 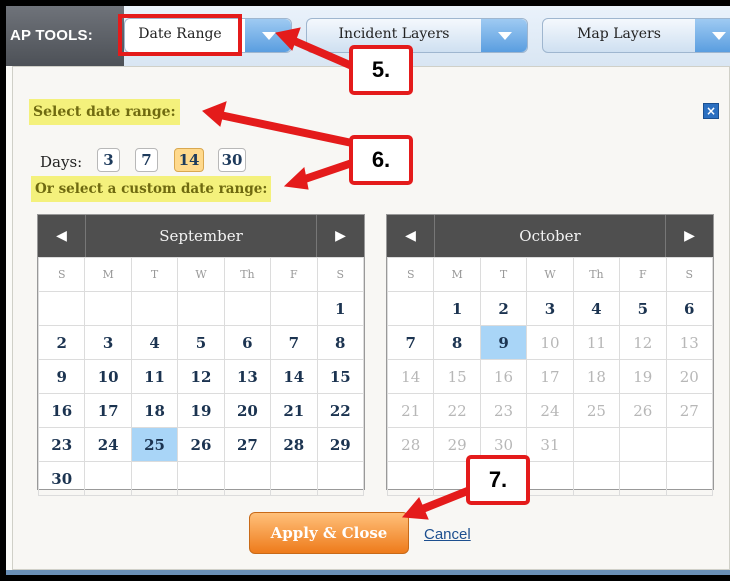 What do you see at coordinates (329, 533) in the screenshot?
I see `apply-close-button: Apply & Close` at bounding box center [329, 533].